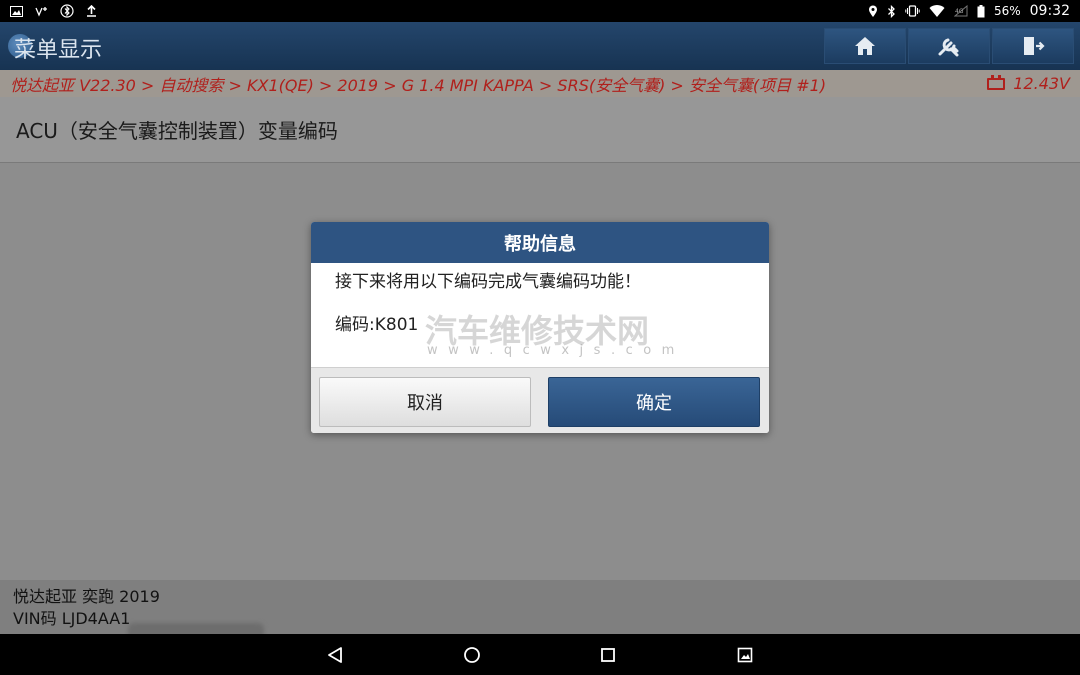 This screenshot has width=1080, height=675. I want to click on home-circle-icon, so click(472, 655).